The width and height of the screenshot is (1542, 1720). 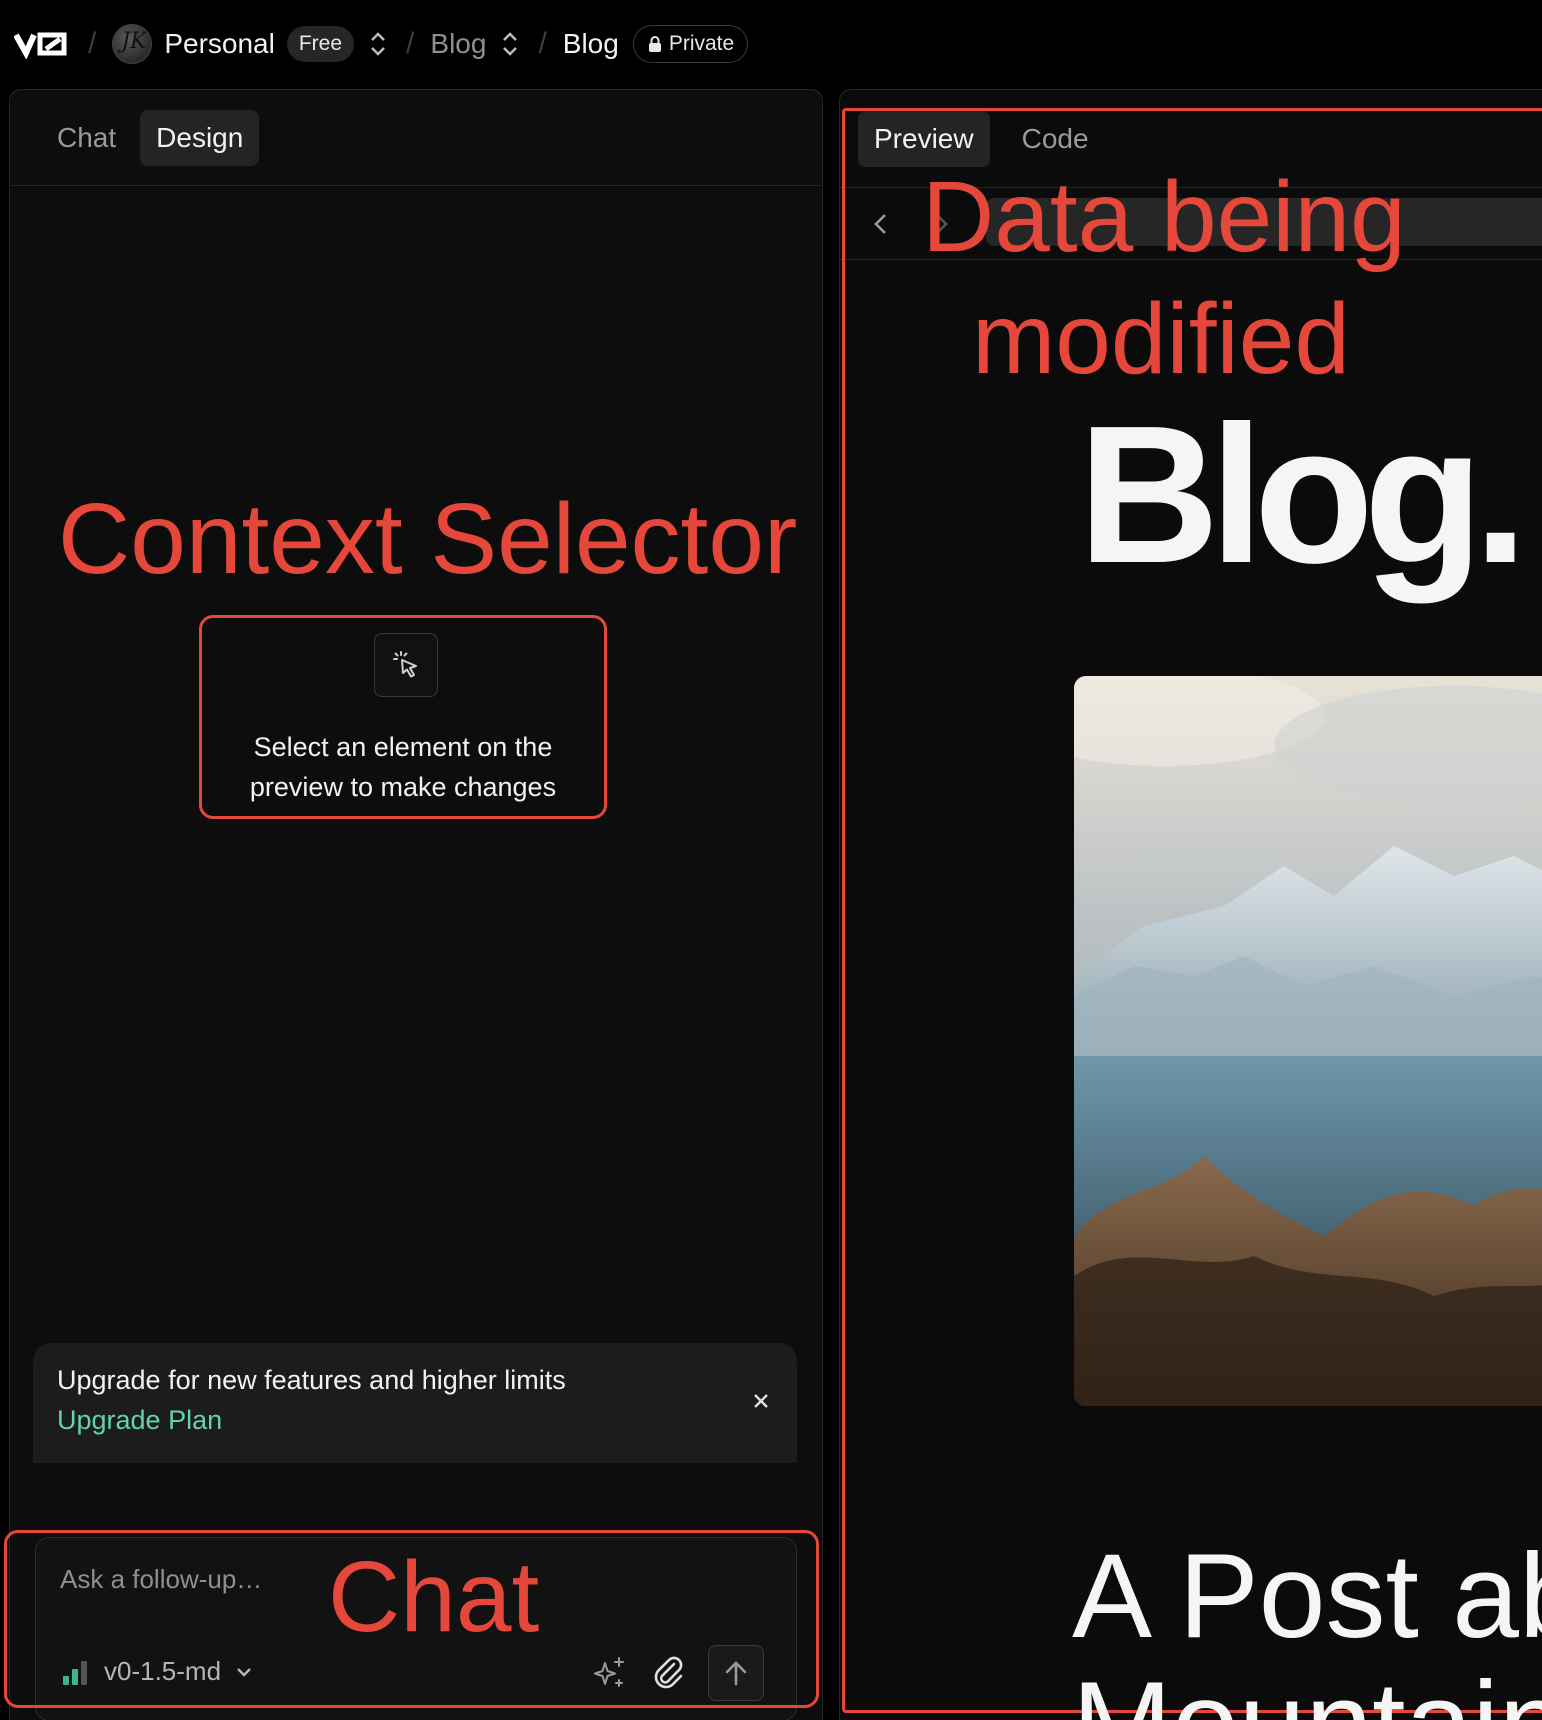 I want to click on data-modified-annotation-line1: Data being, so click(x=1164, y=217).